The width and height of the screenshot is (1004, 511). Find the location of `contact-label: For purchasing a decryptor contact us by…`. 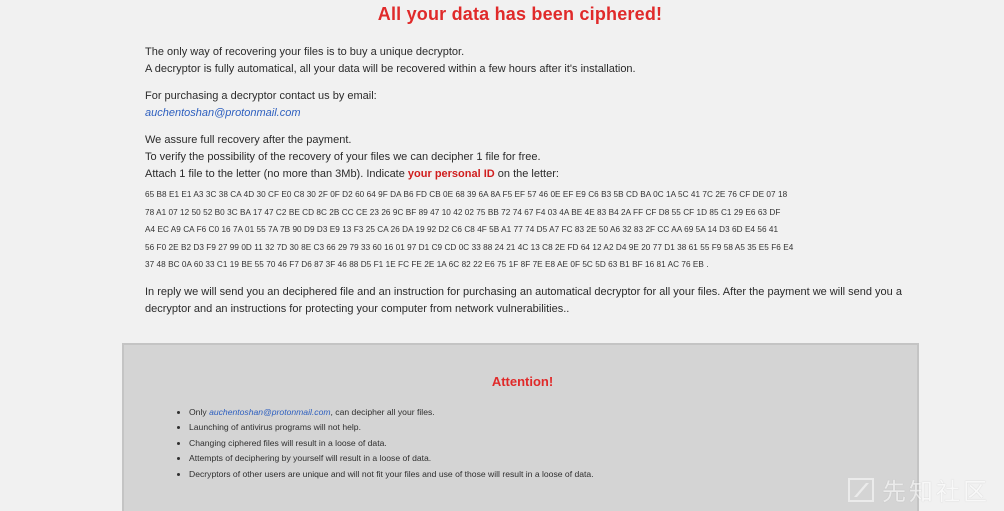

contact-label: For purchasing a decryptor contact us by… is located at coordinates (261, 96).